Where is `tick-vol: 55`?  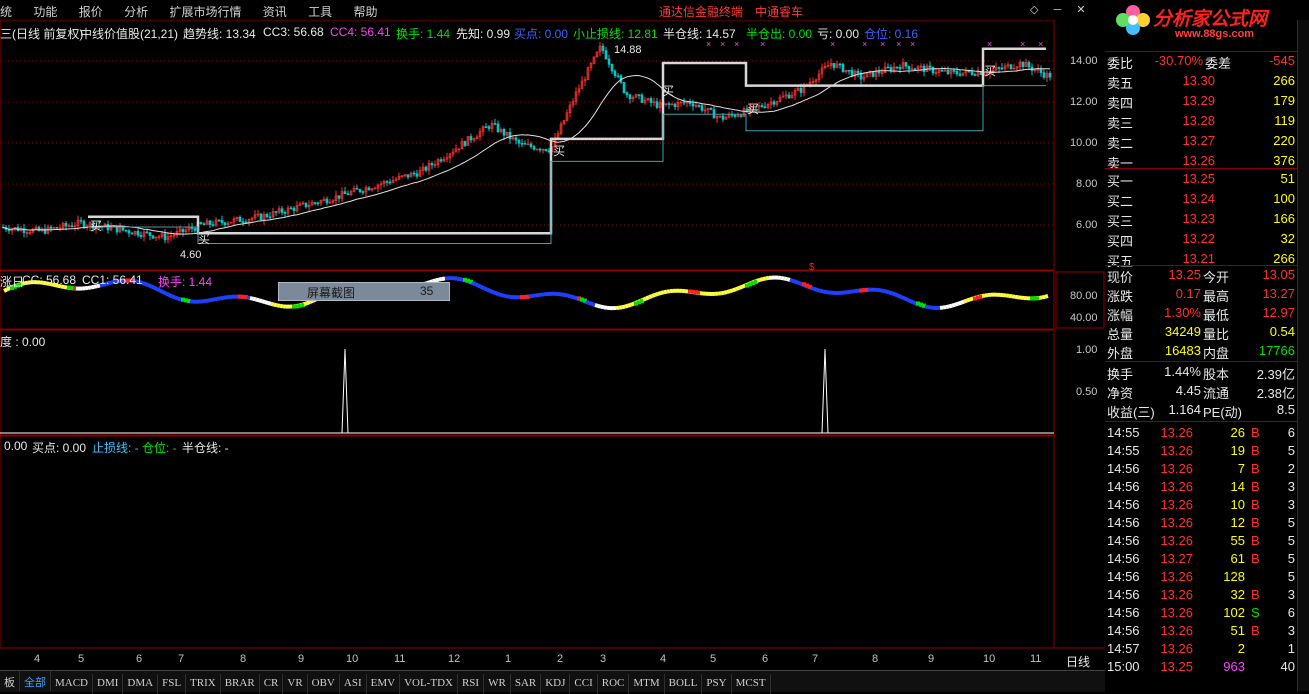
tick-vol: 55 is located at coordinates (1225, 540).